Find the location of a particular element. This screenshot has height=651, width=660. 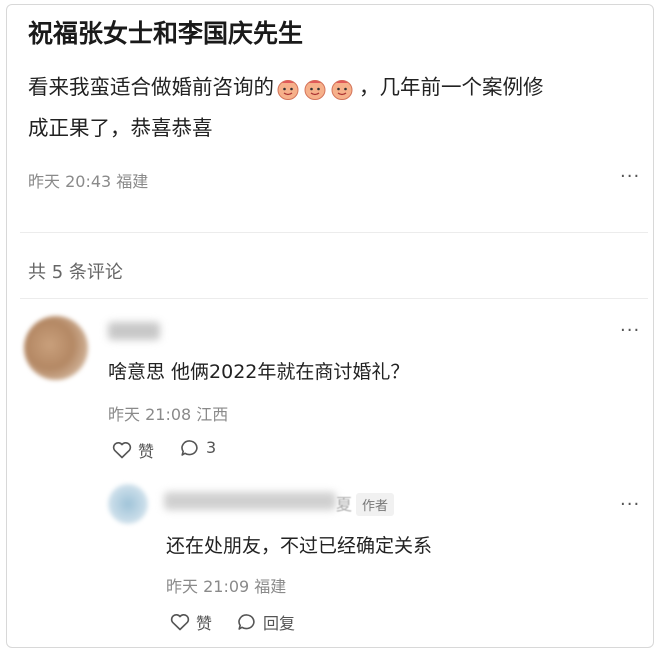

reply-count: 3 is located at coordinates (211, 447).